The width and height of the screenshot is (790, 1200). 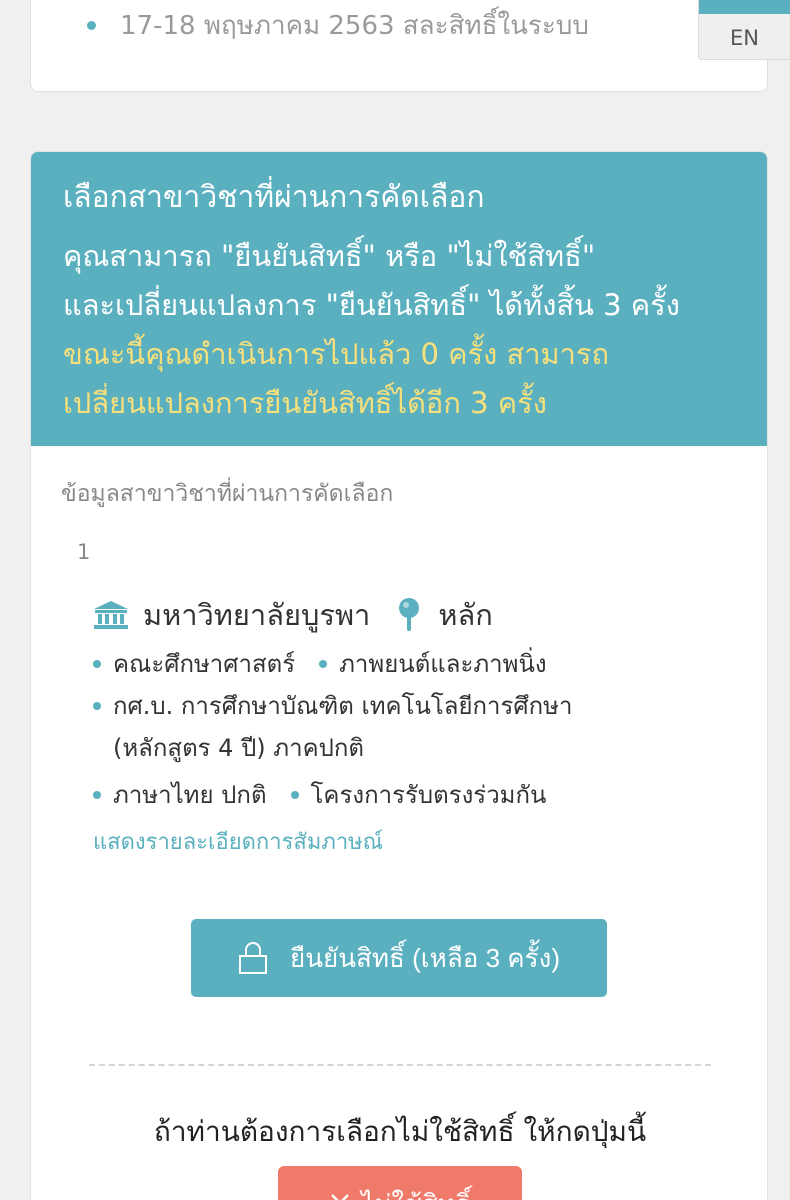 I want to click on program-name-line-2: (หลักสูตร 4 ปี) ภาคปกติ, so click(x=239, y=748).